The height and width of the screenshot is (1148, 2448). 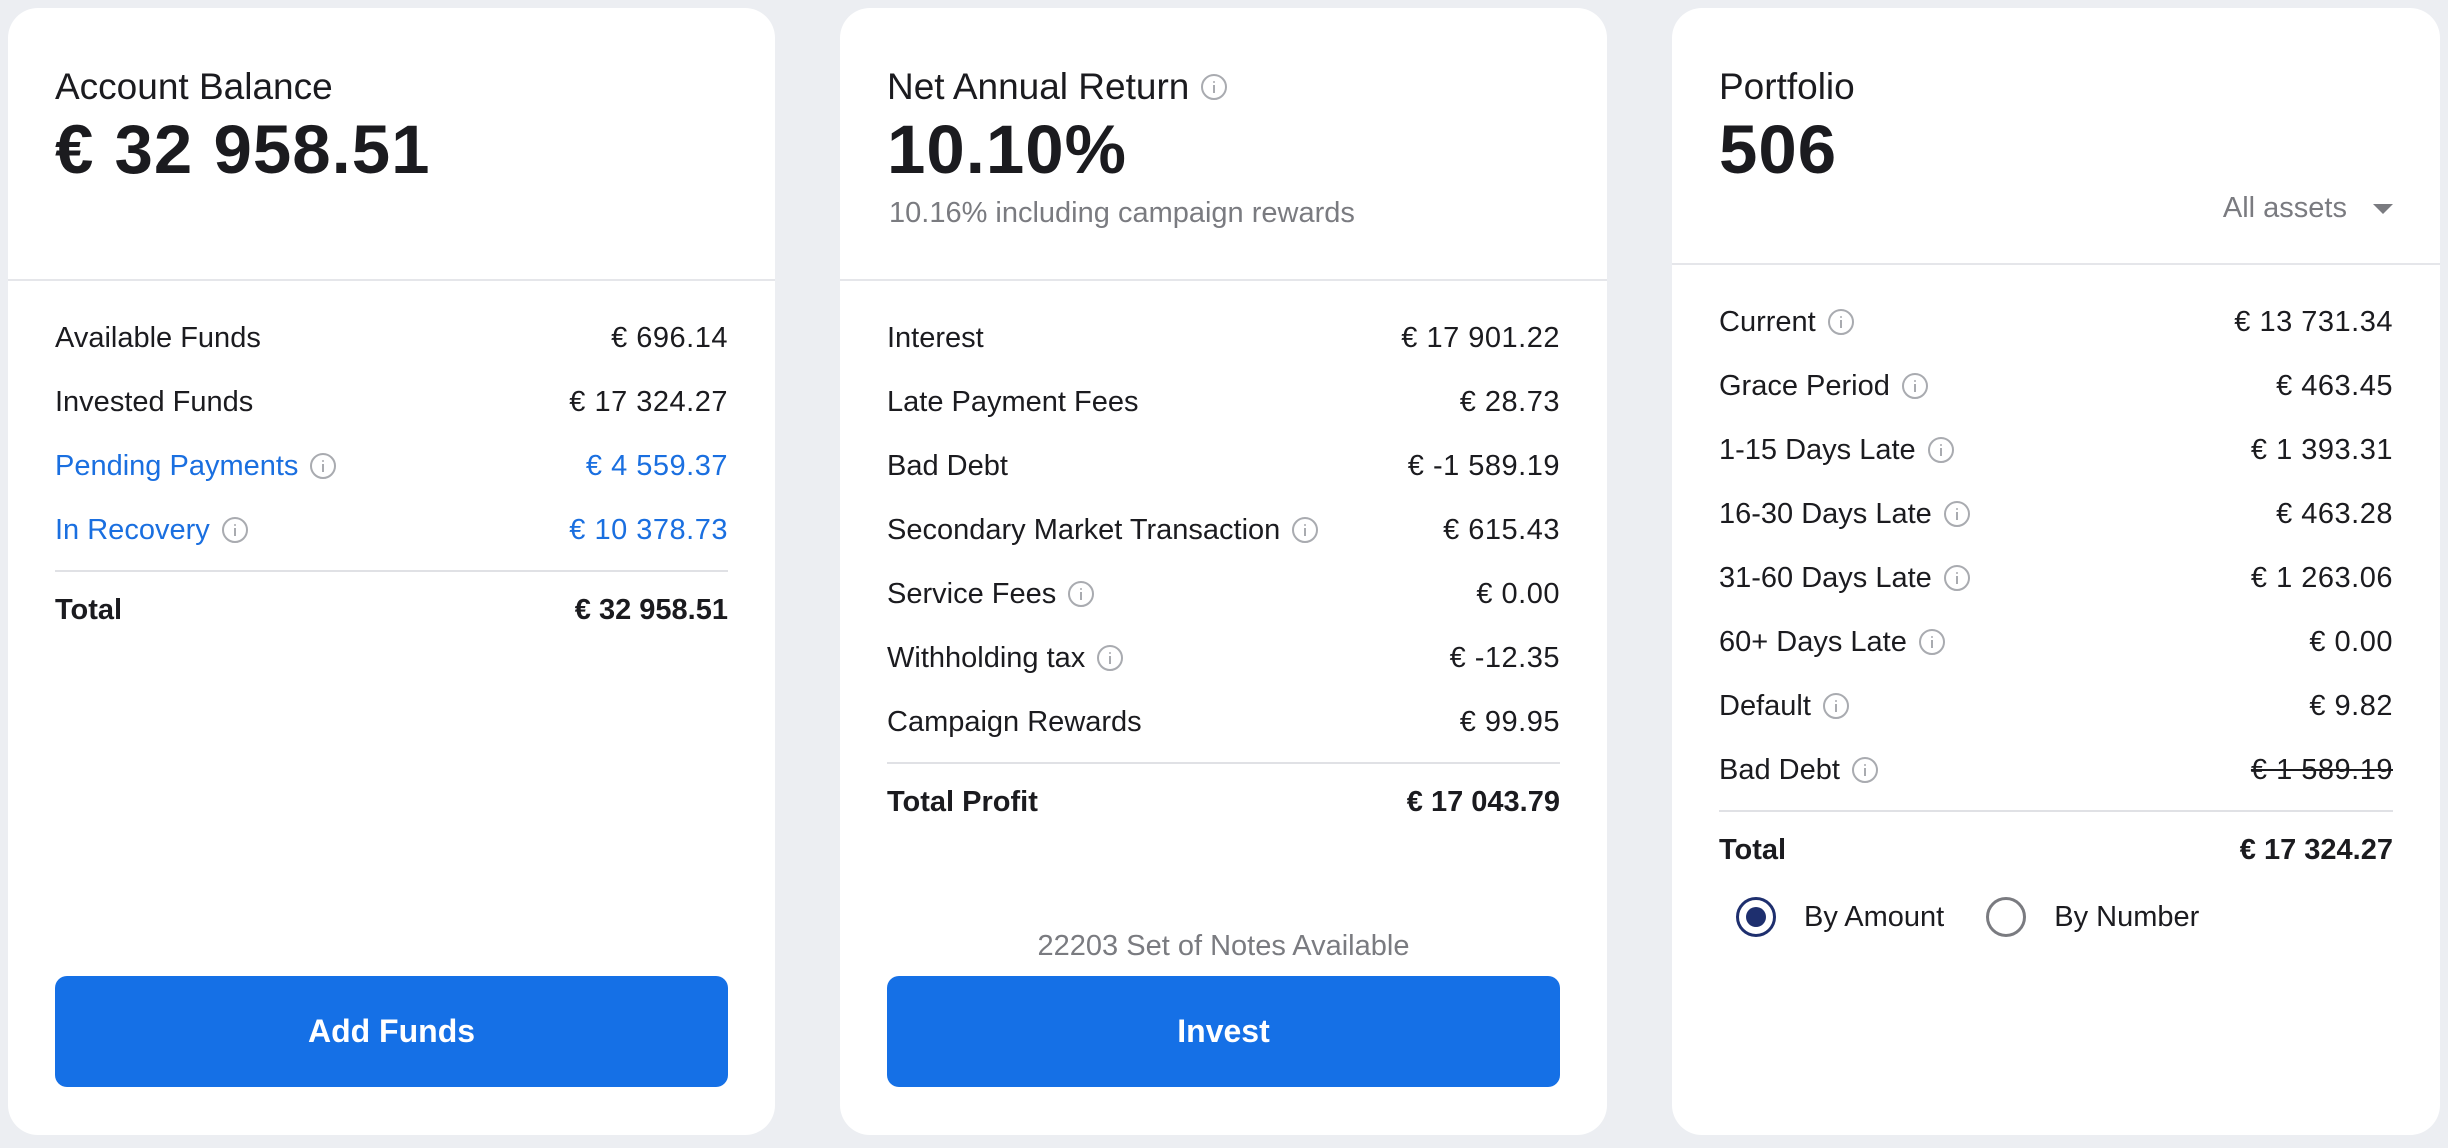 I want to click on row-label-wrap: Pending Payments, so click(x=196, y=466).